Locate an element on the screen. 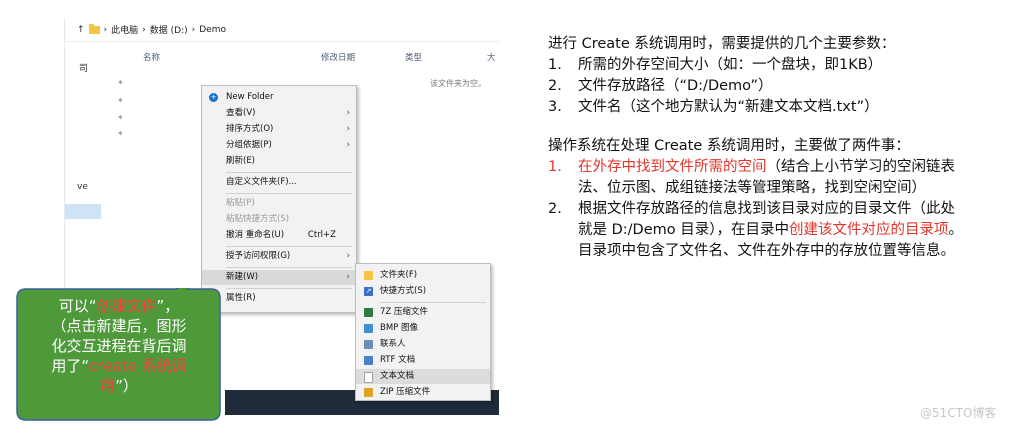  submenu-label: 快捷方式(S) is located at coordinates (403, 291).